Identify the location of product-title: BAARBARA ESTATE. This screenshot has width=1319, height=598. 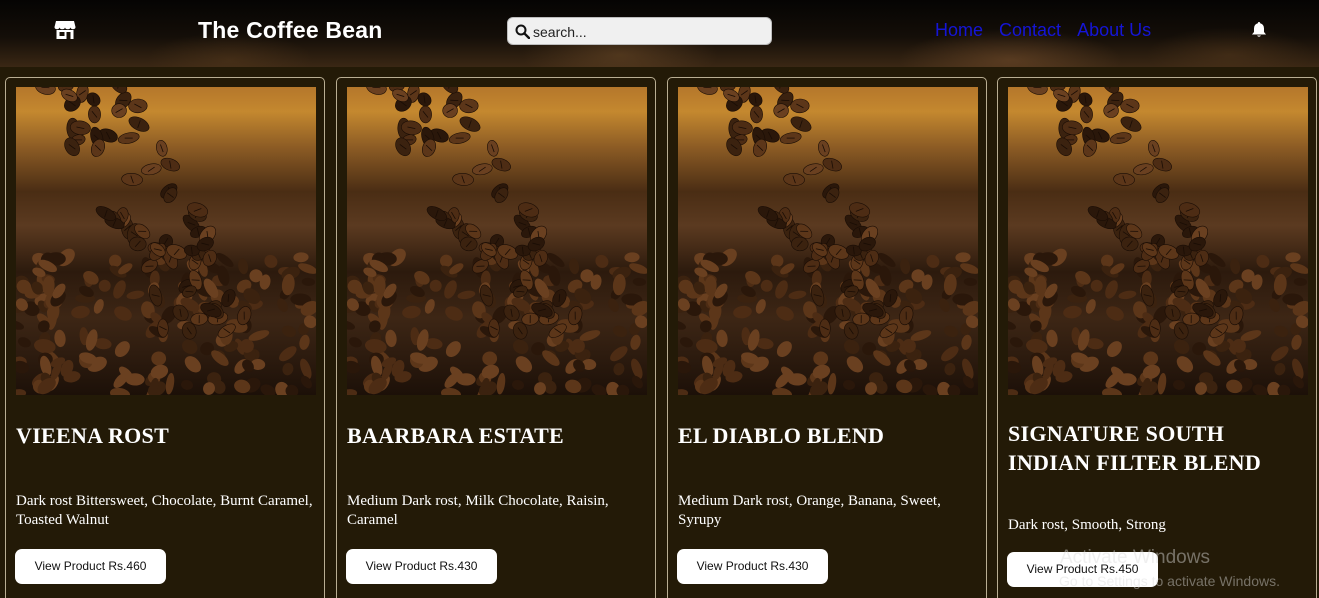
(456, 435).